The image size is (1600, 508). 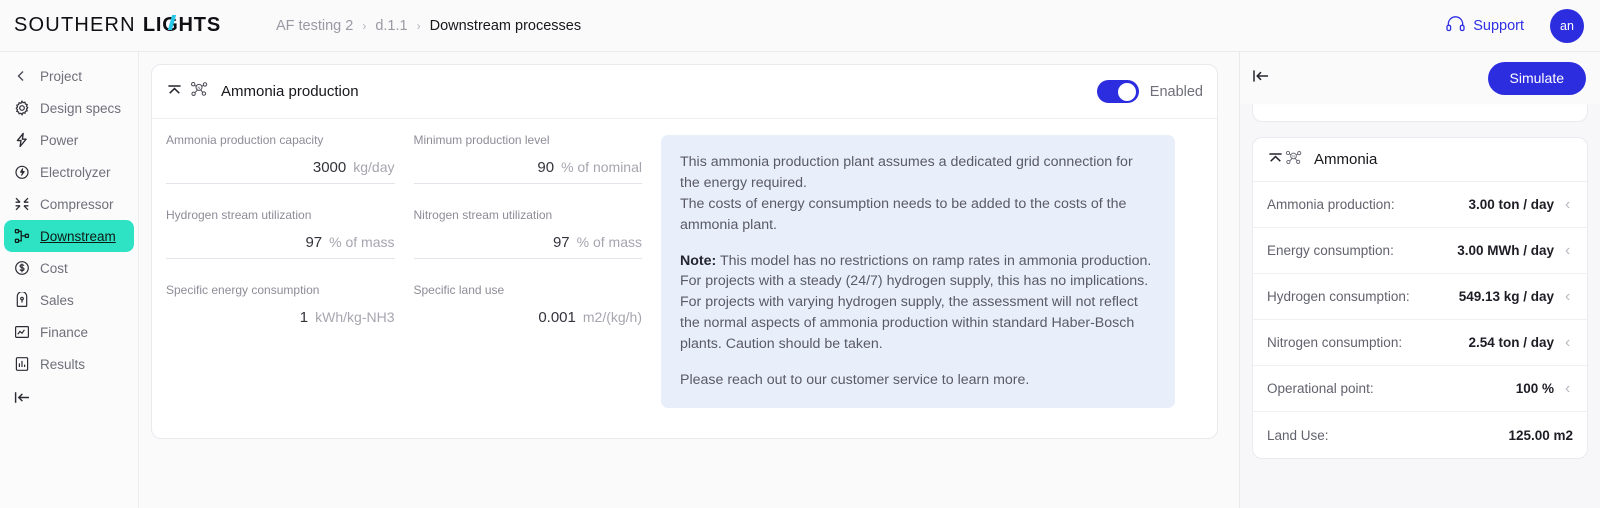 What do you see at coordinates (1298, 435) in the screenshot?
I see `summary-row-key: Land Use:` at bounding box center [1298, 435].